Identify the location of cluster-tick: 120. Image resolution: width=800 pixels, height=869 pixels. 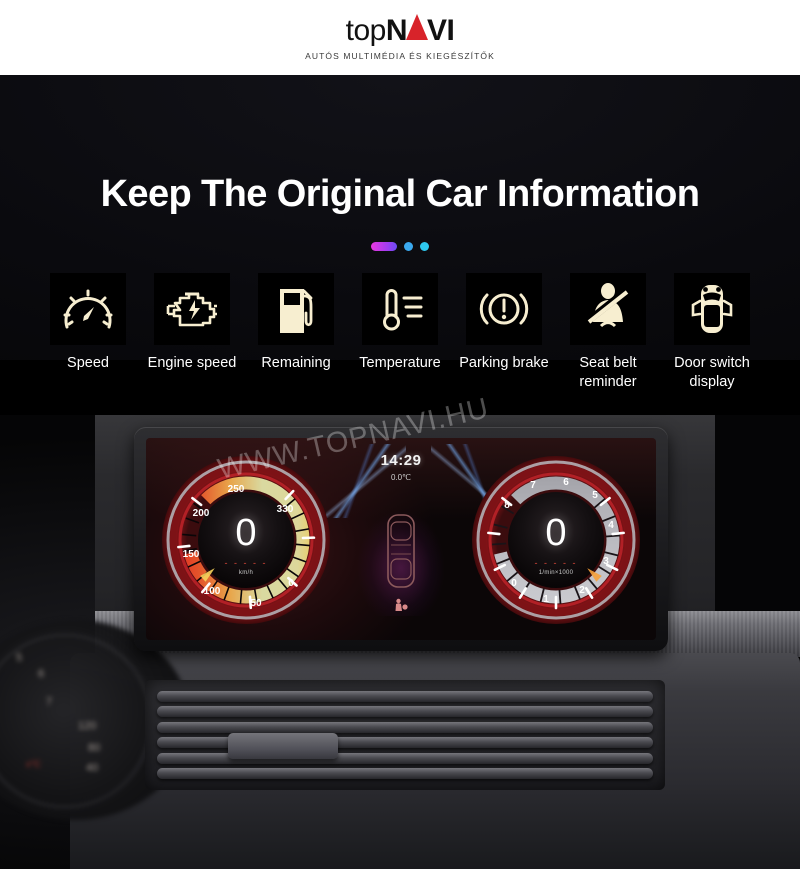
(87, 726).